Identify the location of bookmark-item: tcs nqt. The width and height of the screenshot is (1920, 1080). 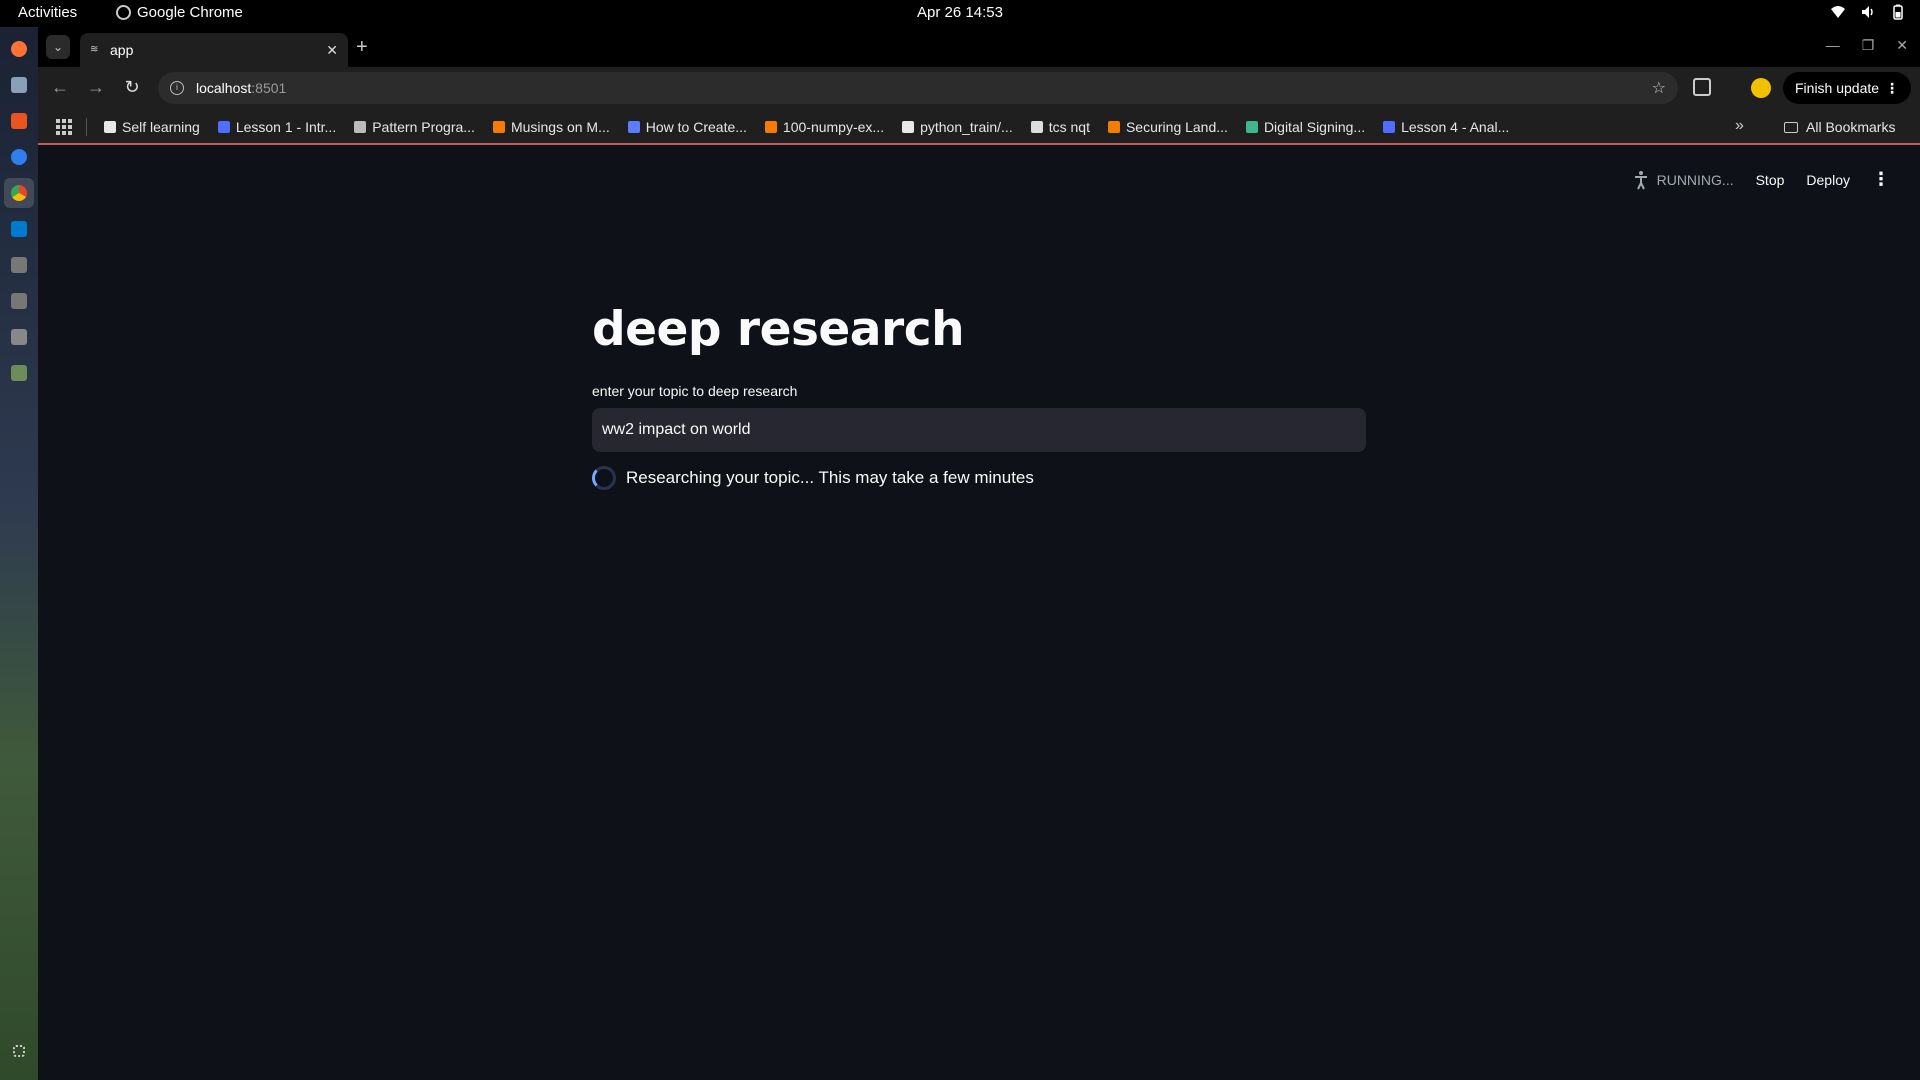
(1060, 127).